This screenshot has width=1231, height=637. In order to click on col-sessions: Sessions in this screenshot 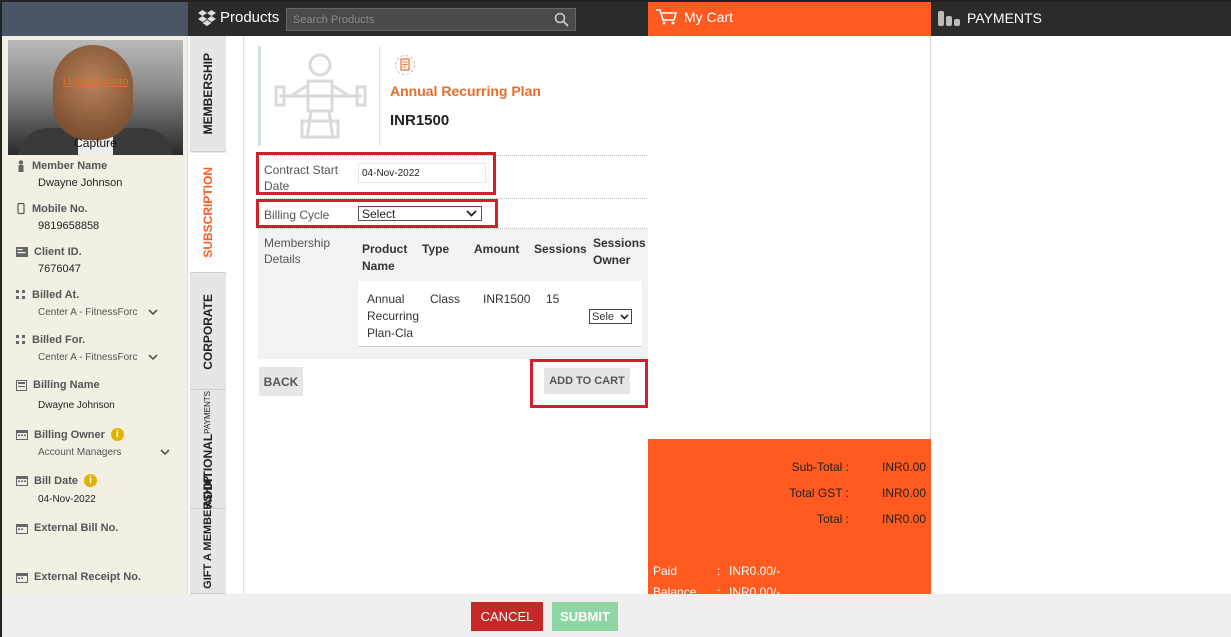, I will do `click(560, 249)`.